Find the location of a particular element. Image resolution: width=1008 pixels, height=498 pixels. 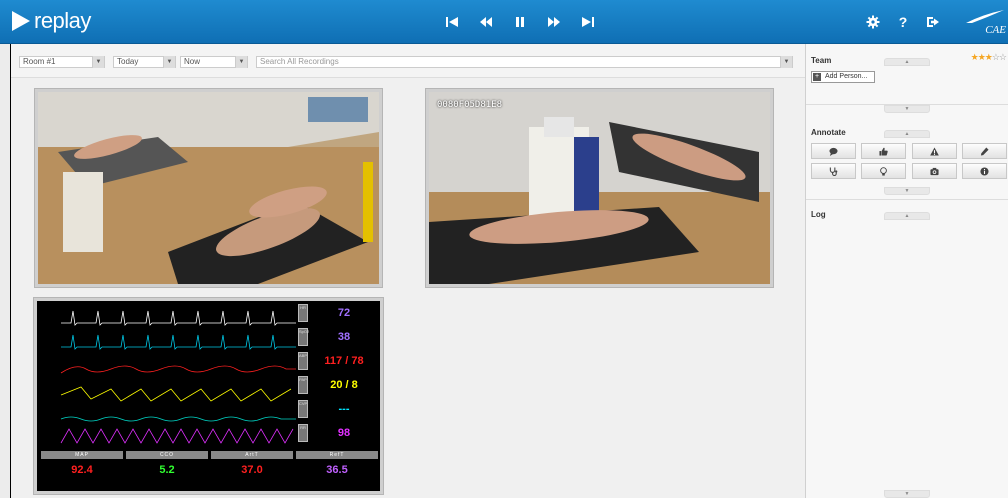

room-select: Room #1 ▼ is located at coordinates (62, 62).